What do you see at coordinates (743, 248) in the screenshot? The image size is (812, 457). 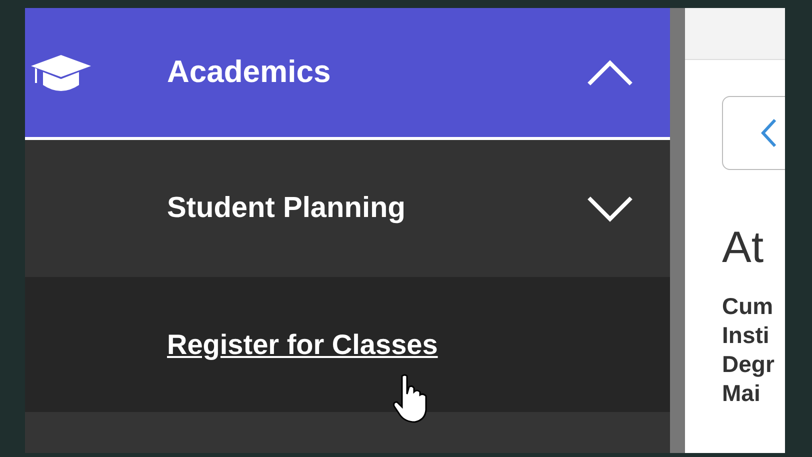 I see `page-heading: At` at bounding box center [743, 248].